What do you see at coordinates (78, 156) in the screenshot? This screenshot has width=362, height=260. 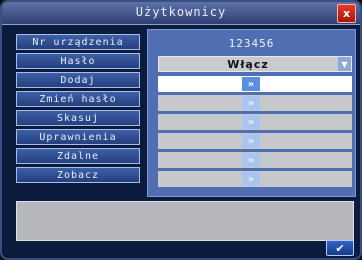 I see `menu-item-remote: Zdalne` at bounding box center [78, 156].